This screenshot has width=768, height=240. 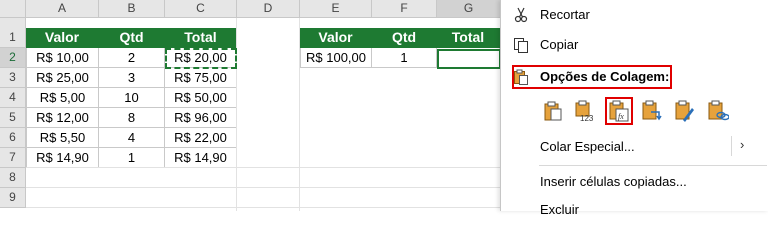 I want to click on row-header-1: 1, so click(x=13, y=38).